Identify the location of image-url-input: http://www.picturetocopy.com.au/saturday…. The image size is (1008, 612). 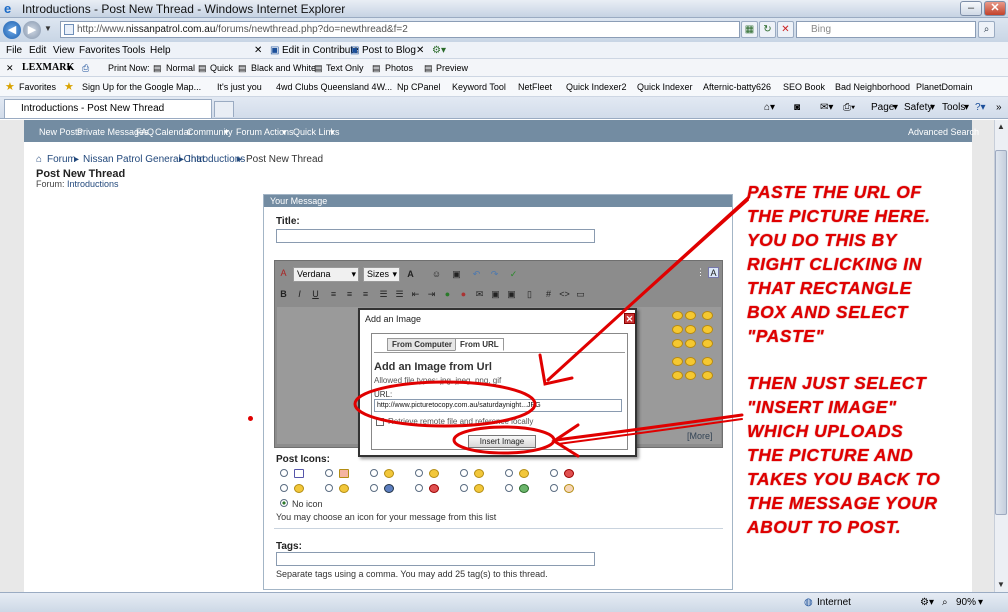
(498, 405).